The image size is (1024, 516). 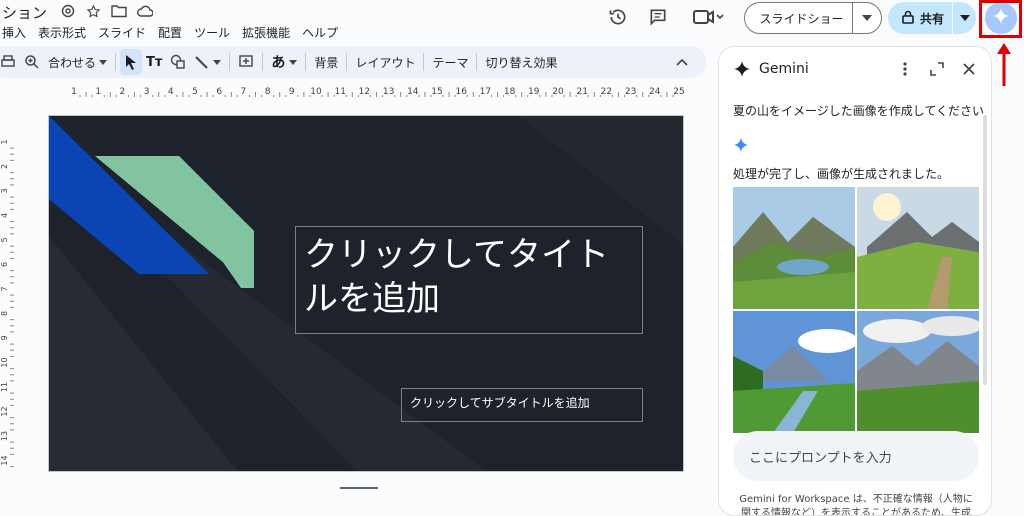 I want to click on more-options-icon, so click(x=905, y=71).